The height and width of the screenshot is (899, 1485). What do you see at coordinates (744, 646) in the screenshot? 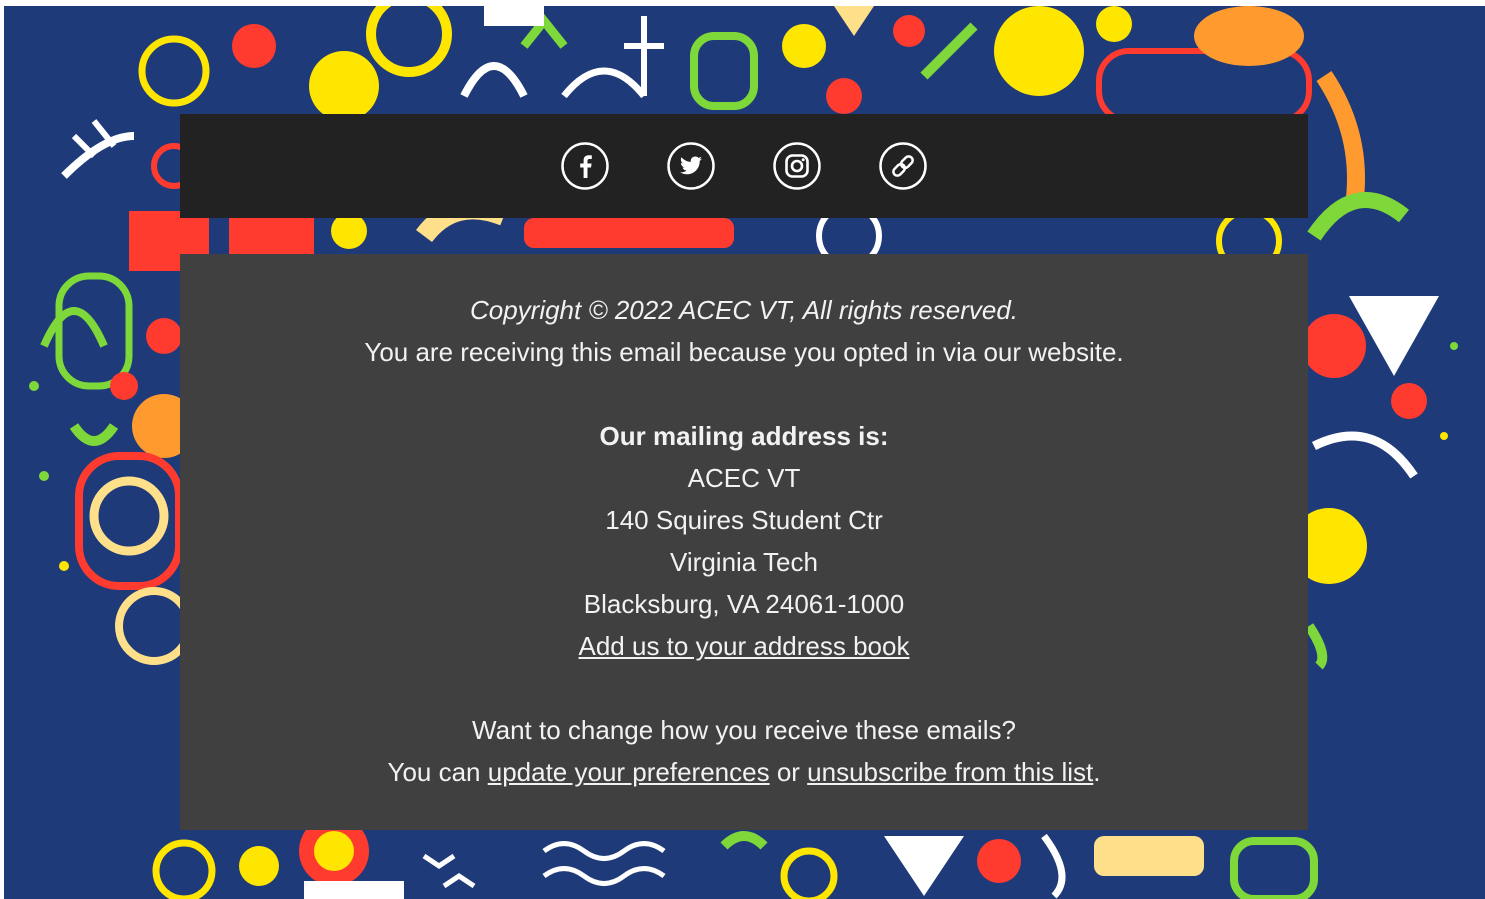
I see `add-to-address-book-link: Add us to your address book` at bounding box center [744, 646].